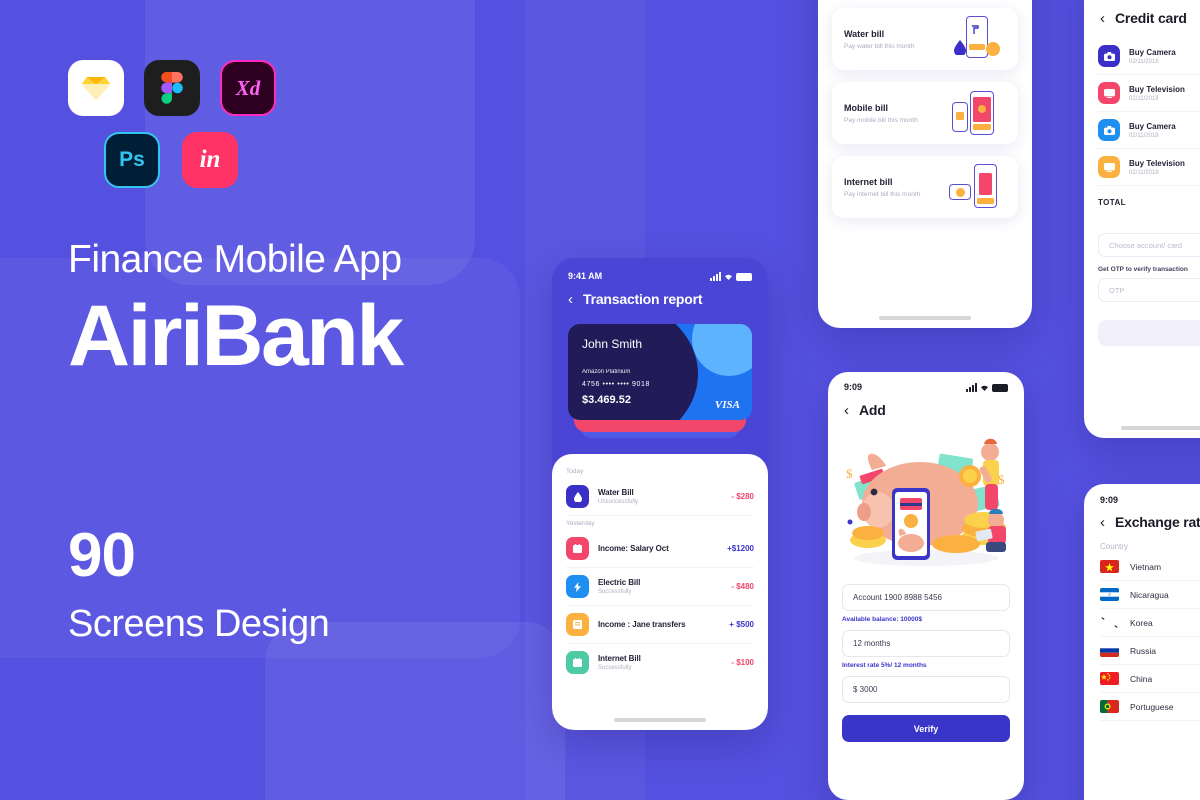 The width and height of the screenshot is (1200, 800). I want to click on transaction-amount: - $100, so click(742, 662).